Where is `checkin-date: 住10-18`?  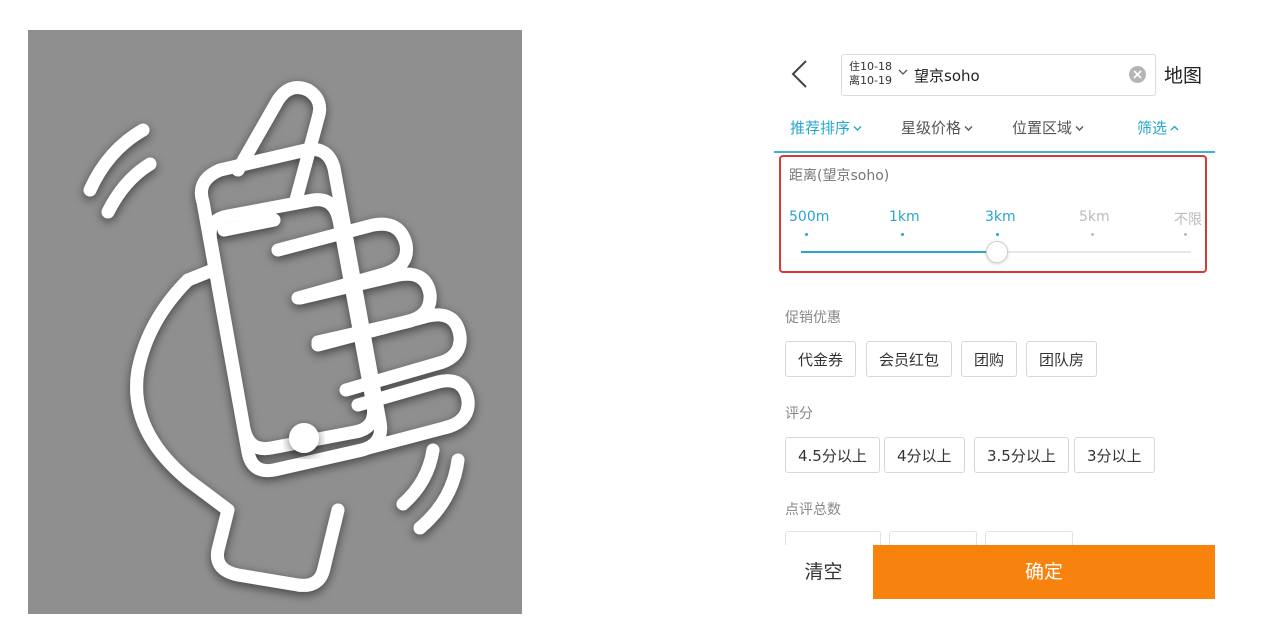
checkin-date: 住10-18 is located at coordinates (870, 66).